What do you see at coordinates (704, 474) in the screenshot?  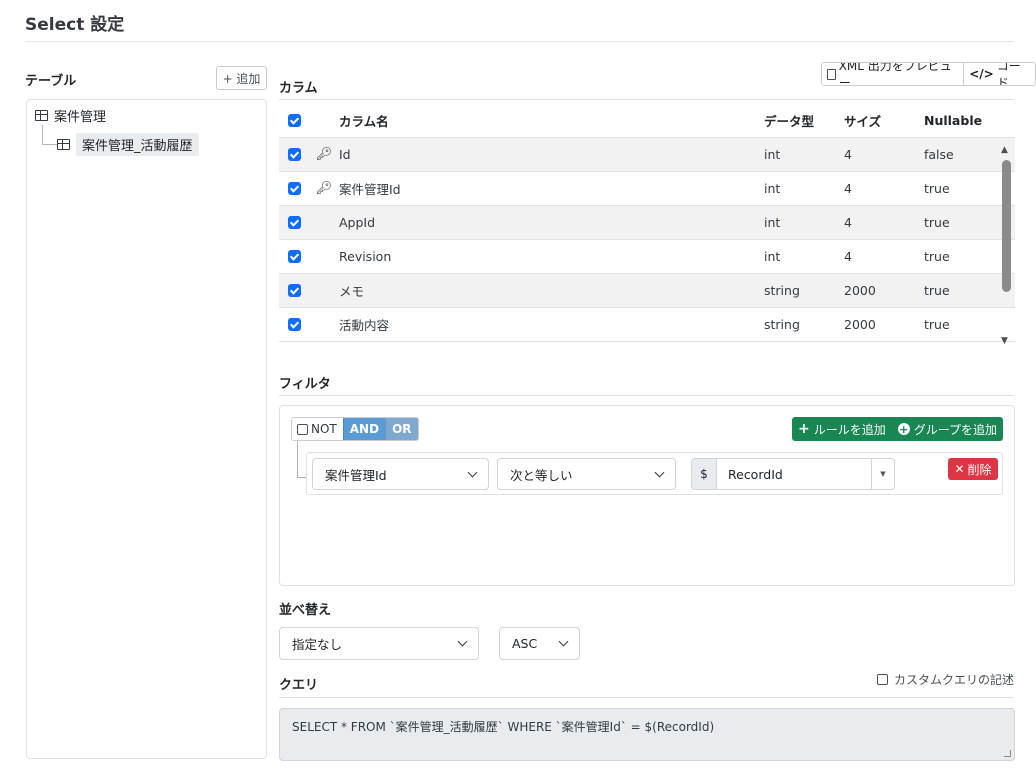 I see `dollar-prefix: $` at bounding box center [704, 474].